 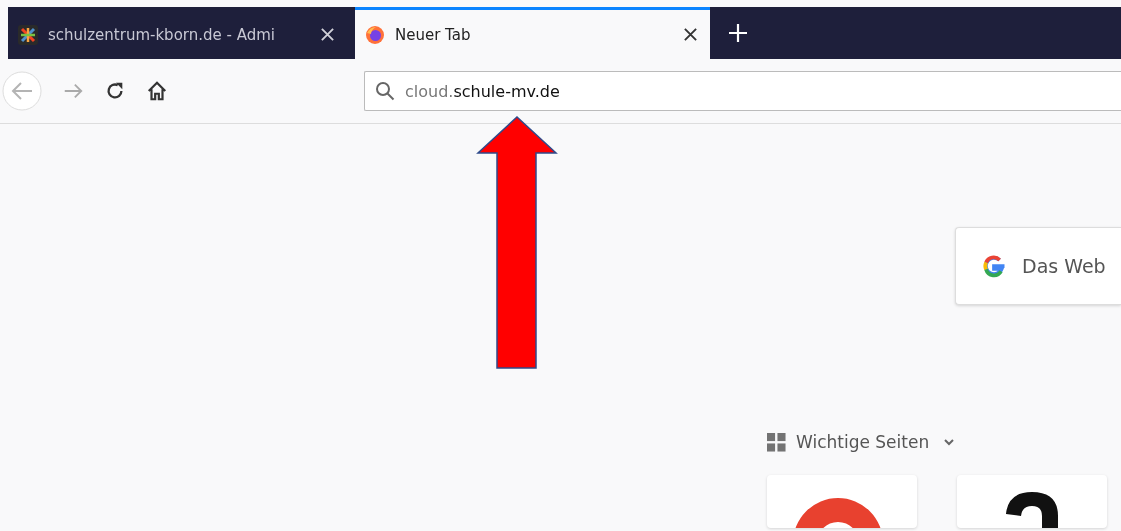 I want to click on search-icon, so click(x=385, y=91).